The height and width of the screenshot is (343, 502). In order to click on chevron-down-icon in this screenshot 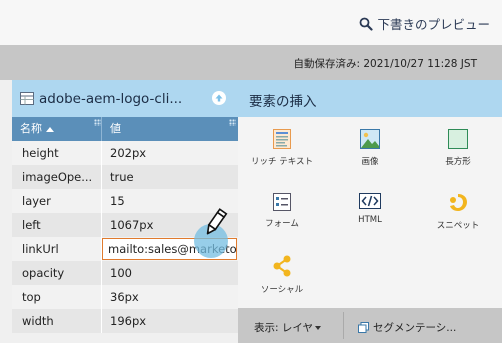, I will do `click(318, 328)`.